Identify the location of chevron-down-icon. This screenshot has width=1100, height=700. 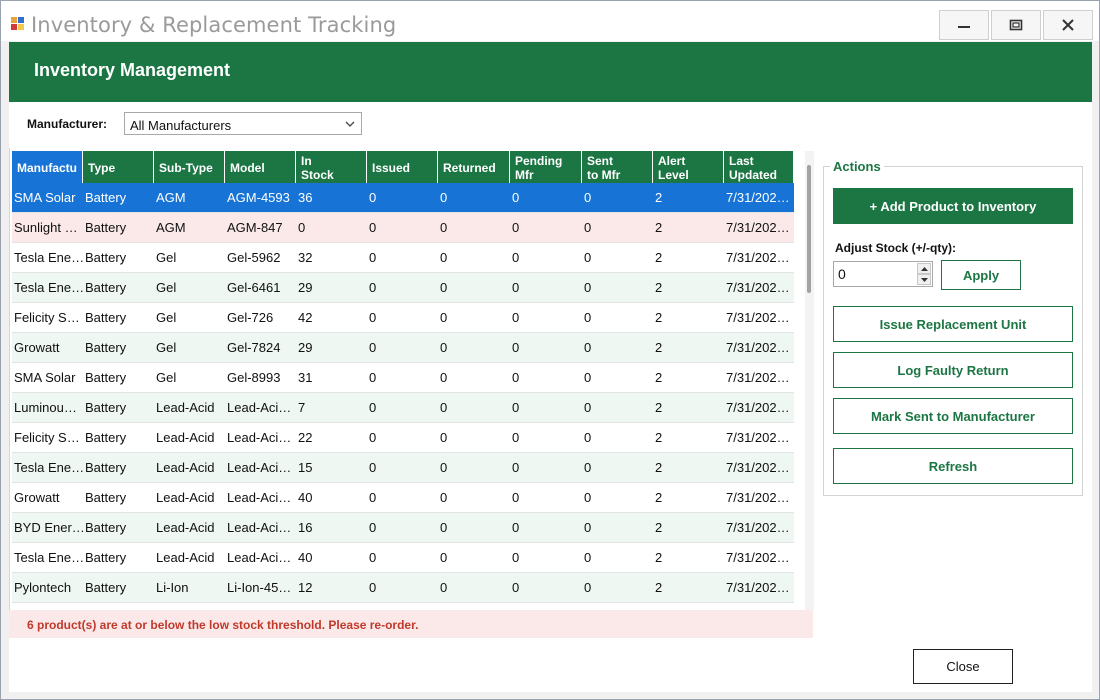
(350, 124).